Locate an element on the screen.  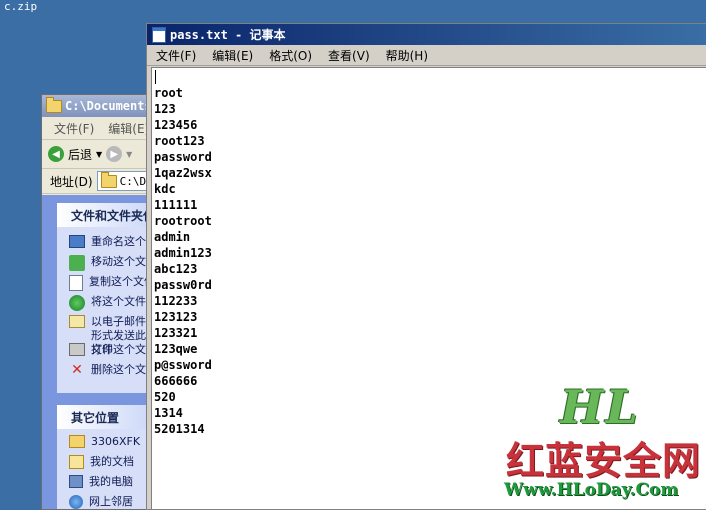
menu-view: 查看(V) is located at coordinates (349, 55).